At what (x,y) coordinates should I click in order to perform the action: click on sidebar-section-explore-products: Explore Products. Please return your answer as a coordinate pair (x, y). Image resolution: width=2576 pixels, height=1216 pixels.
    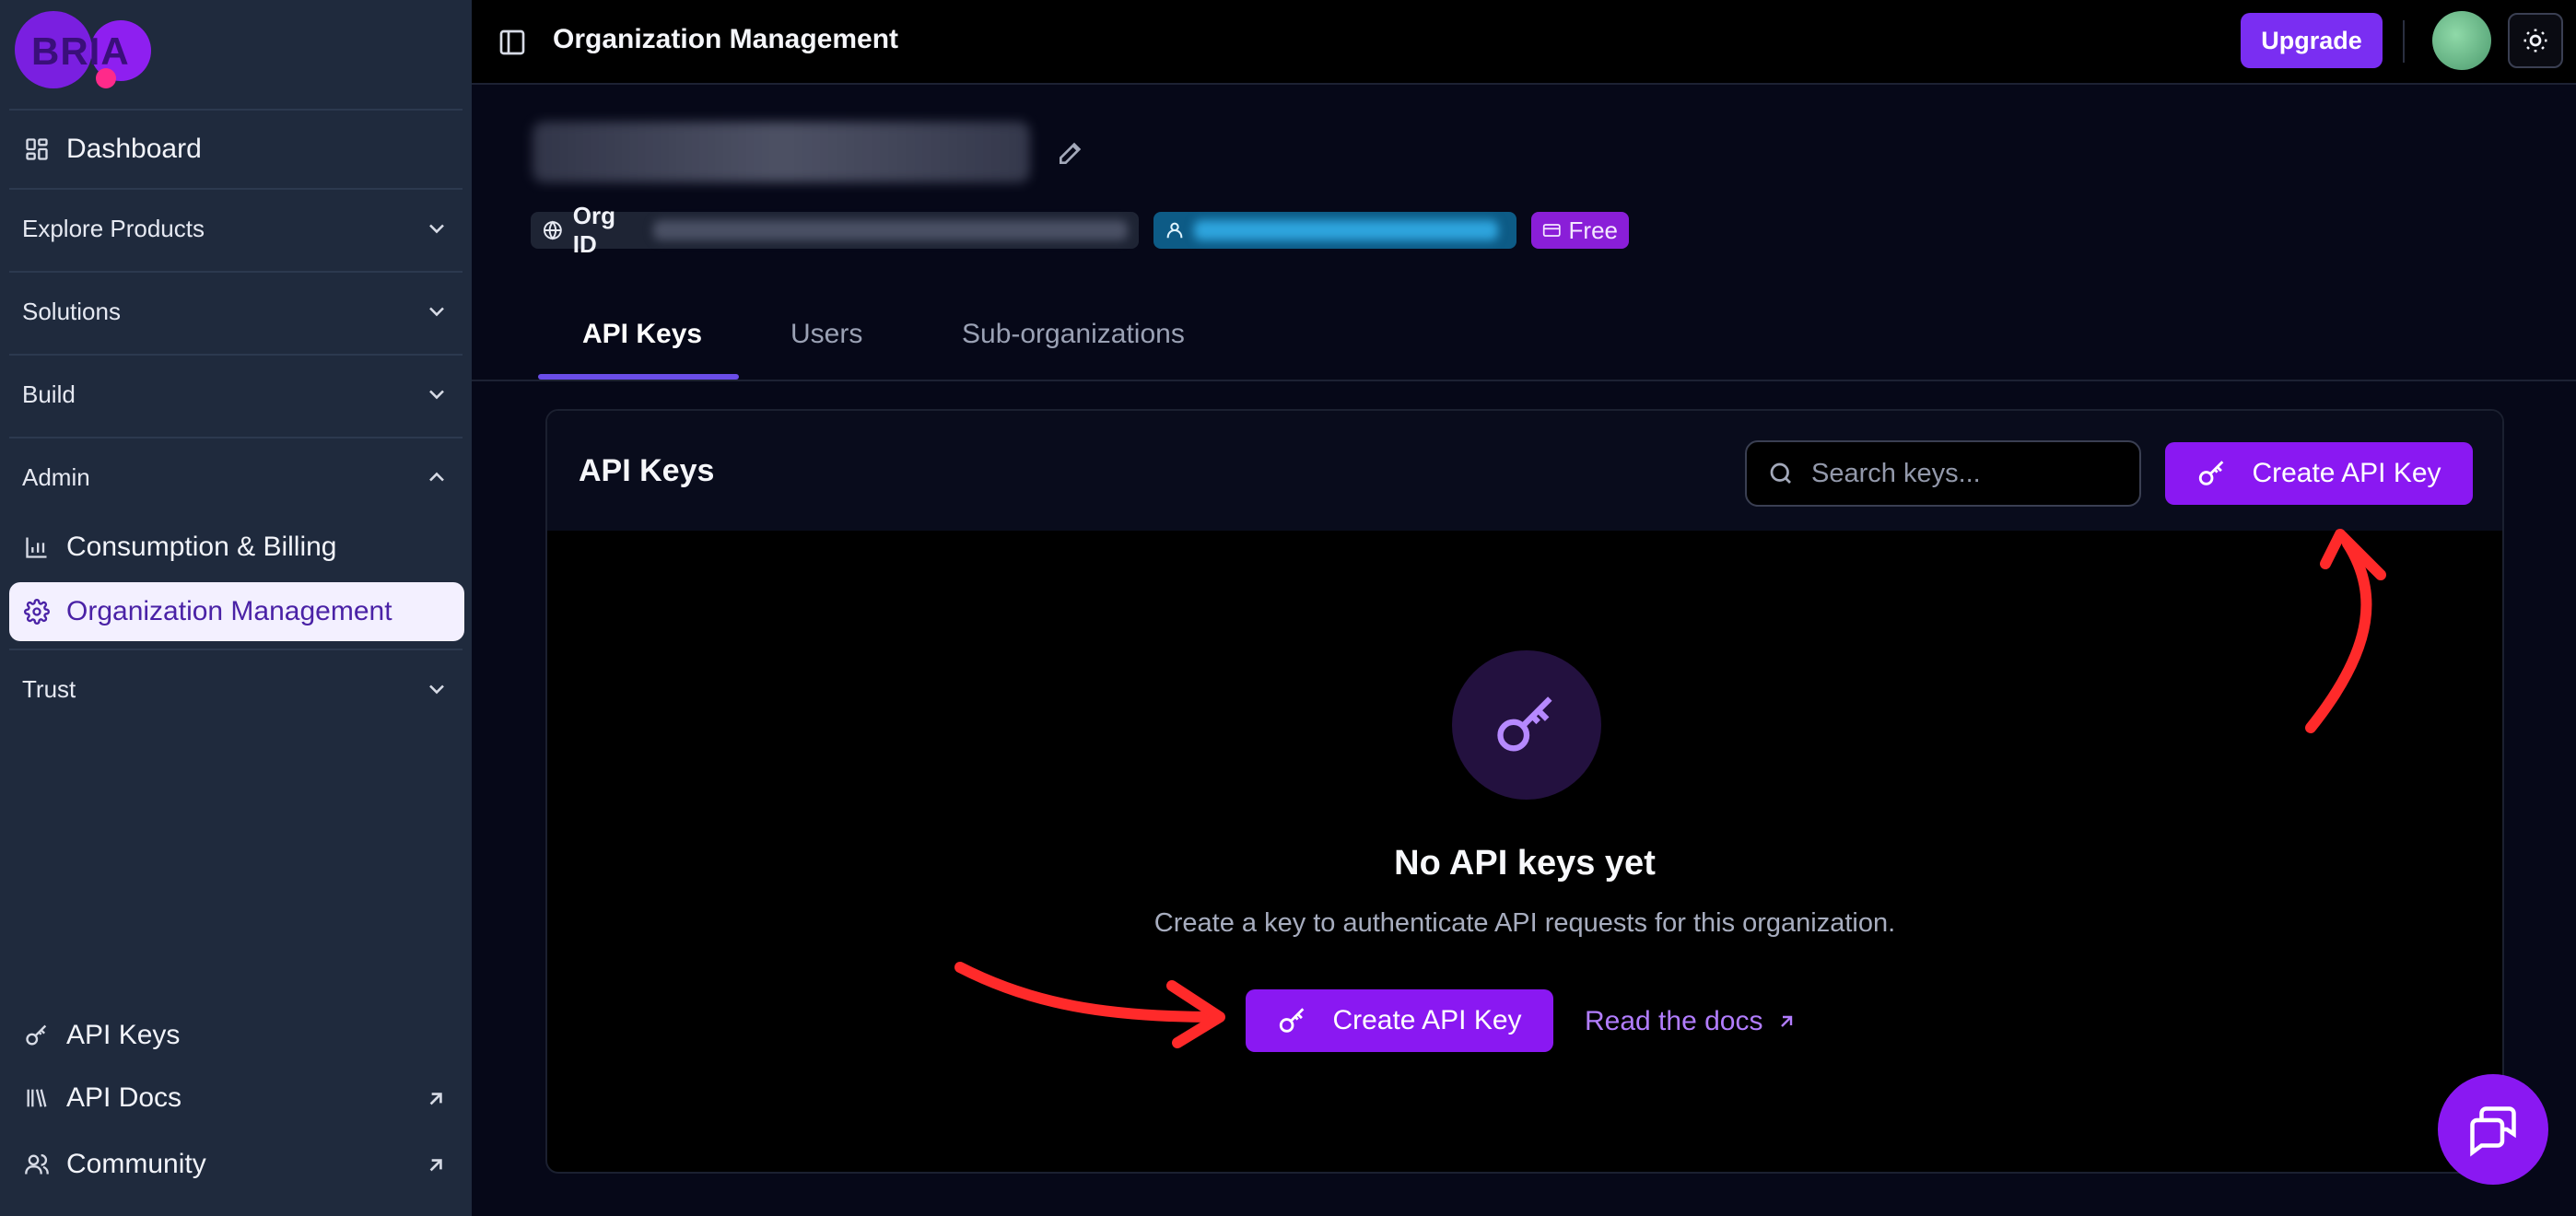
    Looking at the image, I should click on (236, 229).